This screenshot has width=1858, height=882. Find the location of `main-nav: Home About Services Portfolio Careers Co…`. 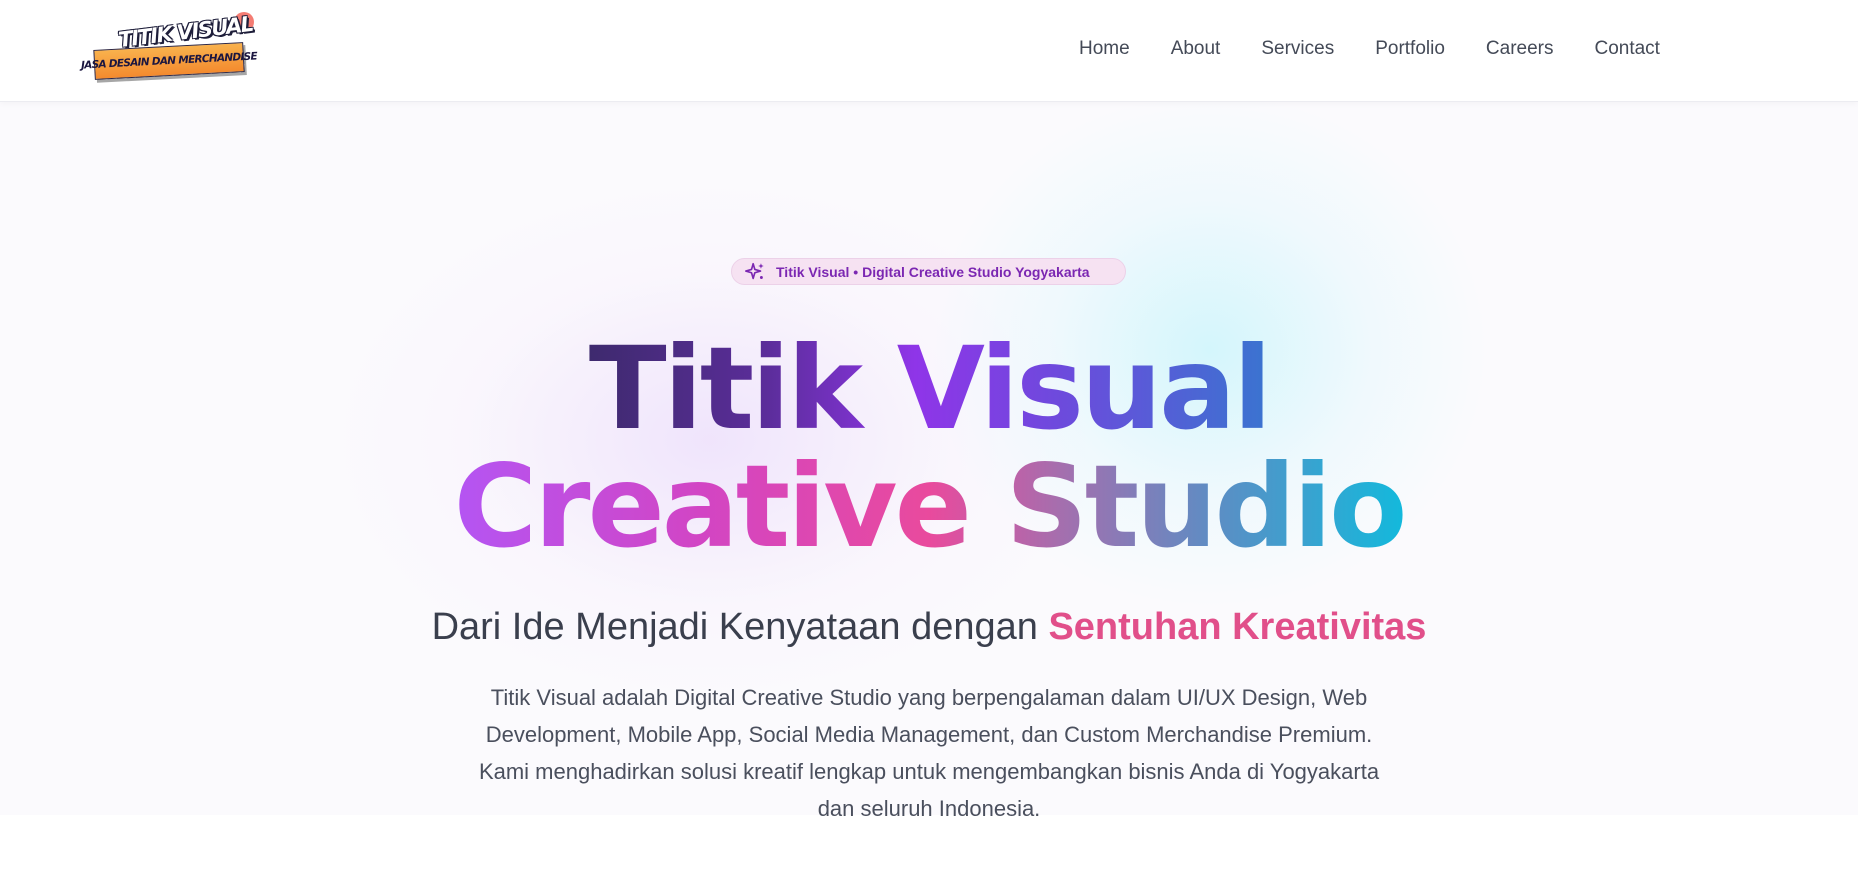

main-nav: Home About Services Portfolio Careers Co… is located at coordinates (1369, 49).